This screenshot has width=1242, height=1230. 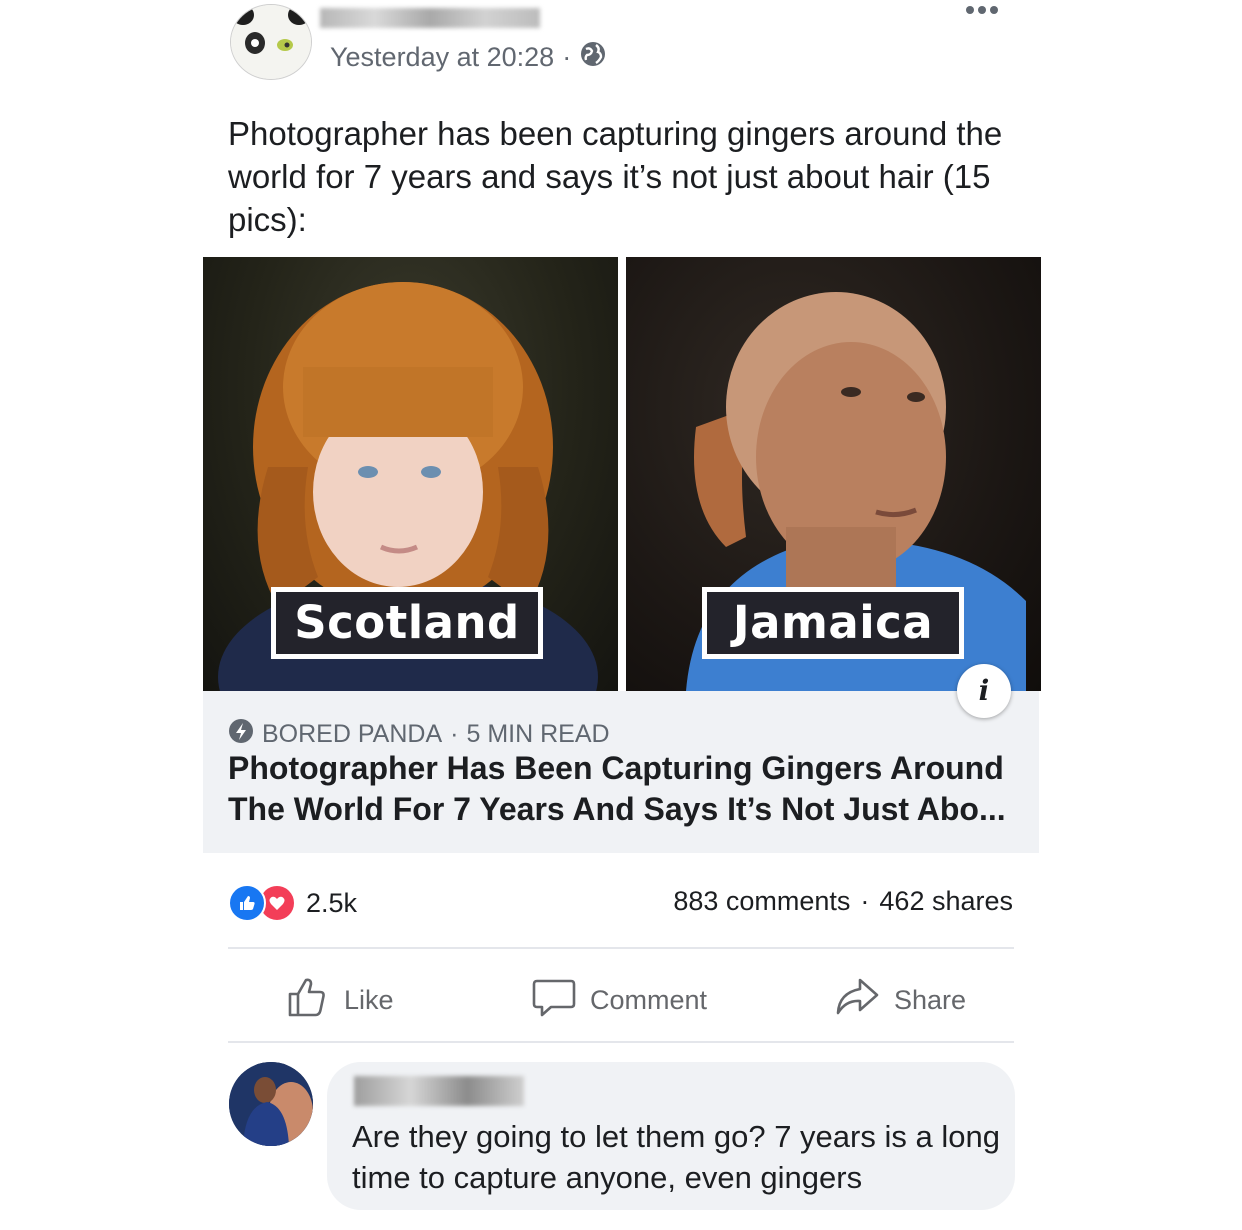 I want to click on country-label-left: Scotland, so click(x=407, y=623).